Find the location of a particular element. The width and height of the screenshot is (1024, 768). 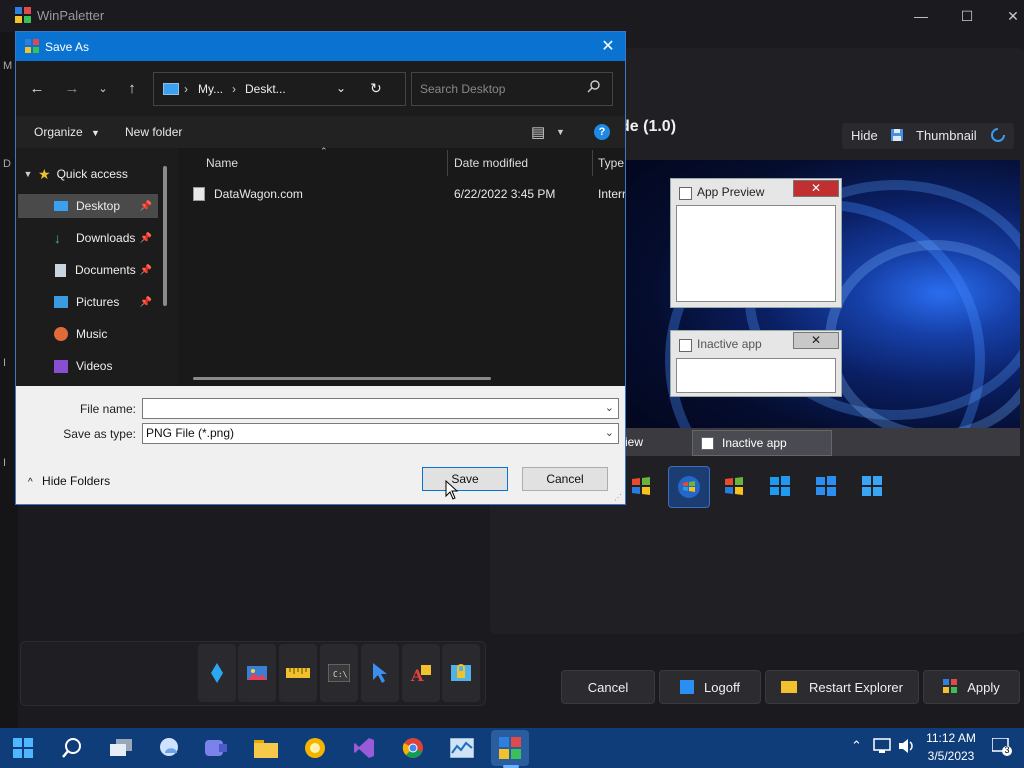

column-header-name: Name is located at coordinates (222, 163).